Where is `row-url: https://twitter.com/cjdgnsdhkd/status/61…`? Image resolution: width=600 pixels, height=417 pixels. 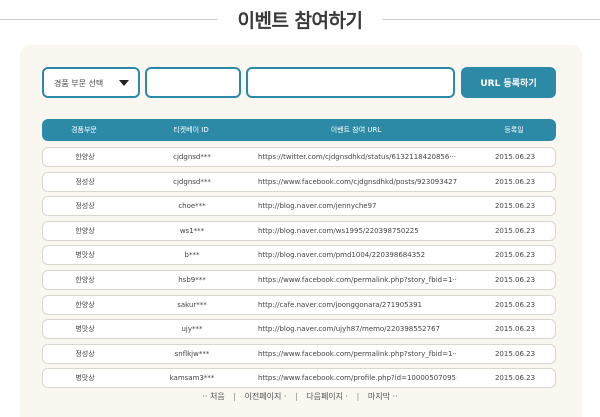
row-url: https://twitter.com/cjdgnsdhkd/status/61… is located at coordinates (357, 157).